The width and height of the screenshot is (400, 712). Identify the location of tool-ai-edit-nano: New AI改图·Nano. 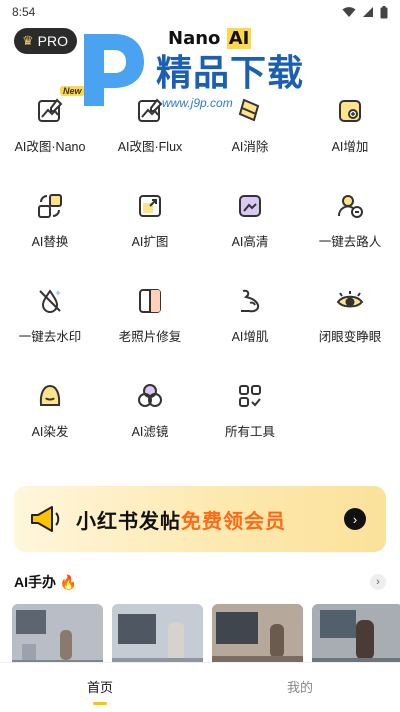
(50, 131).